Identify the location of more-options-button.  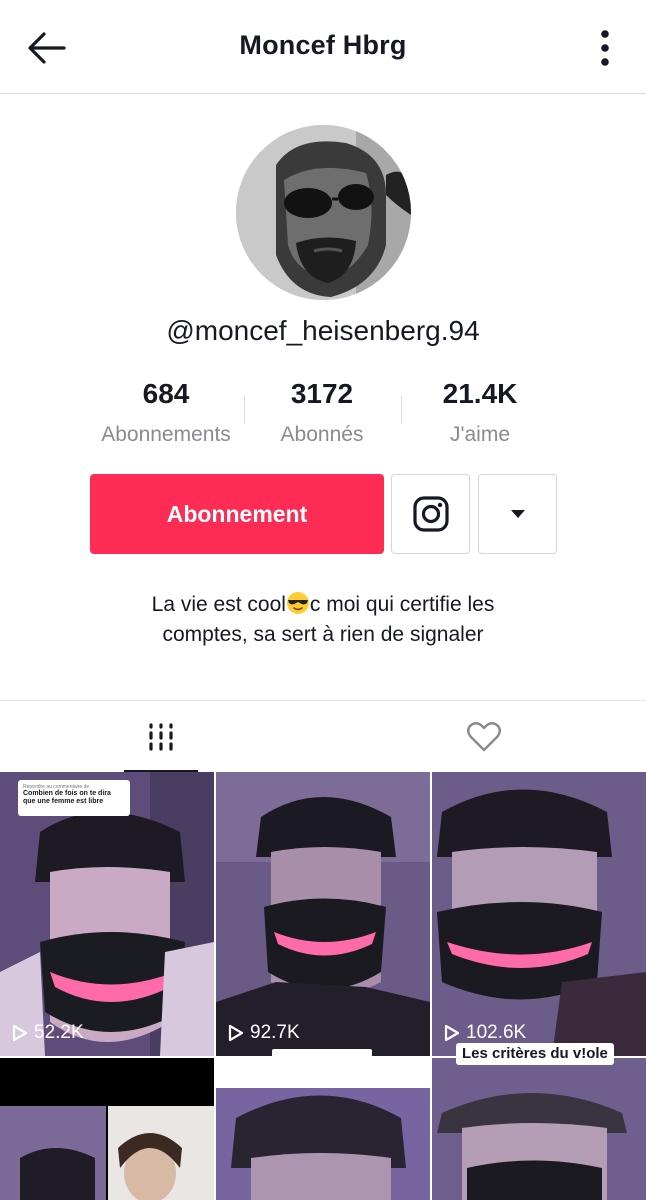
(605, 48).